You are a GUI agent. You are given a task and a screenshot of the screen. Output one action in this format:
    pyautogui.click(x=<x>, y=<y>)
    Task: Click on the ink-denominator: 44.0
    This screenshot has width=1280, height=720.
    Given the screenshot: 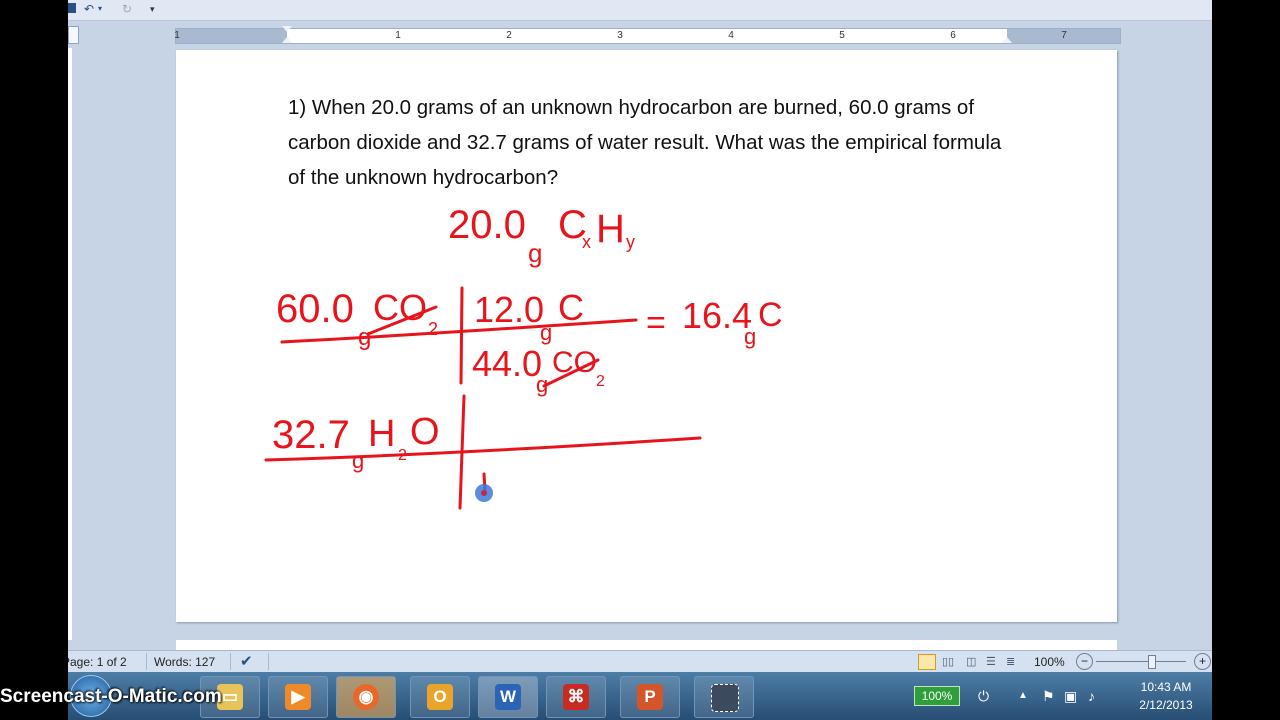 What is the action you would take?
    pyautogui.click(x=507, y=363)
    